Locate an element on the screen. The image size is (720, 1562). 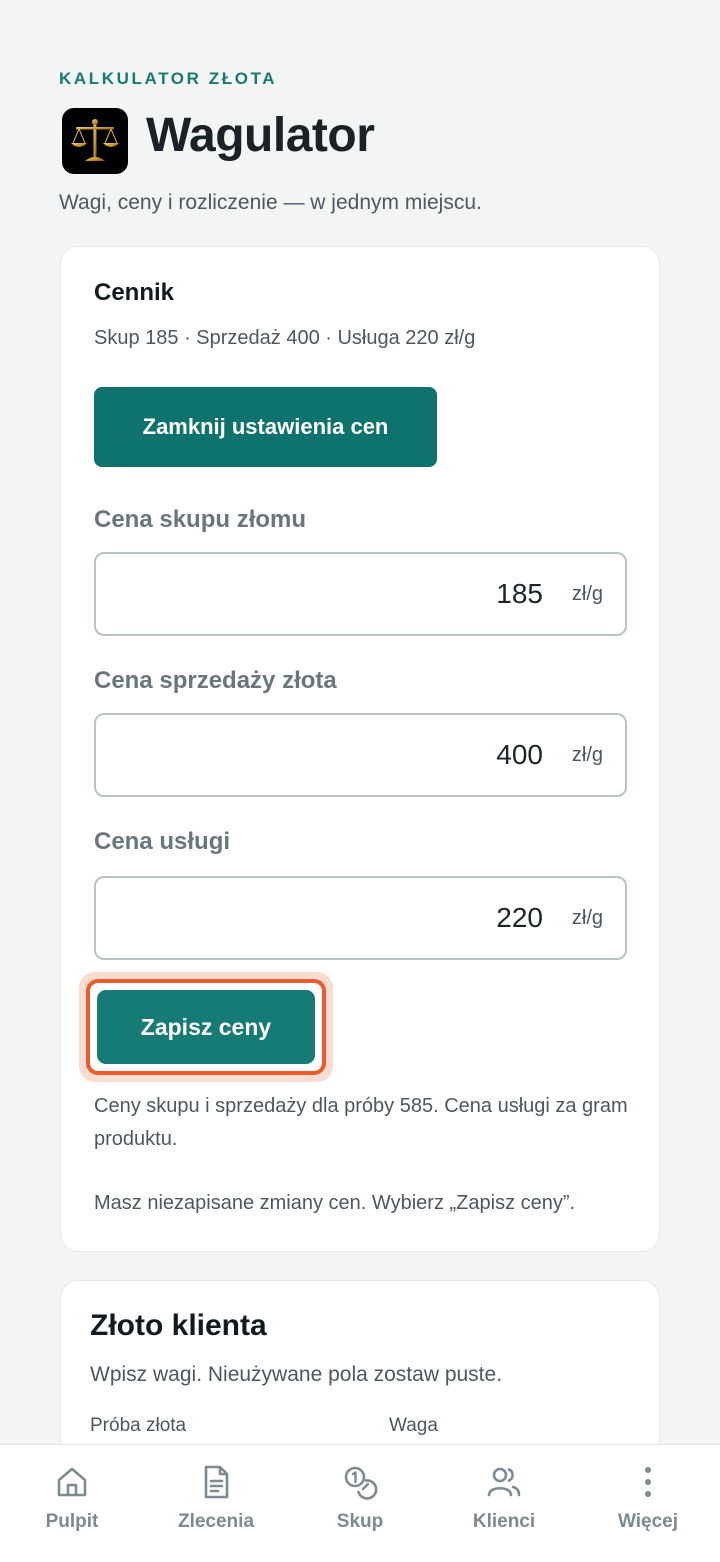
save-prices-button: Zapisz ceny is located at coordinates (206, 1027).